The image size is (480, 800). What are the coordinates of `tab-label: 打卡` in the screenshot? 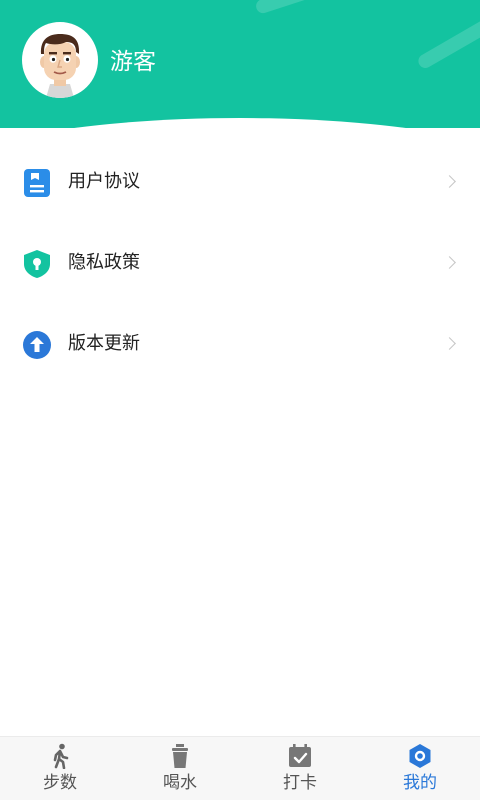 It's located at (300, 783).